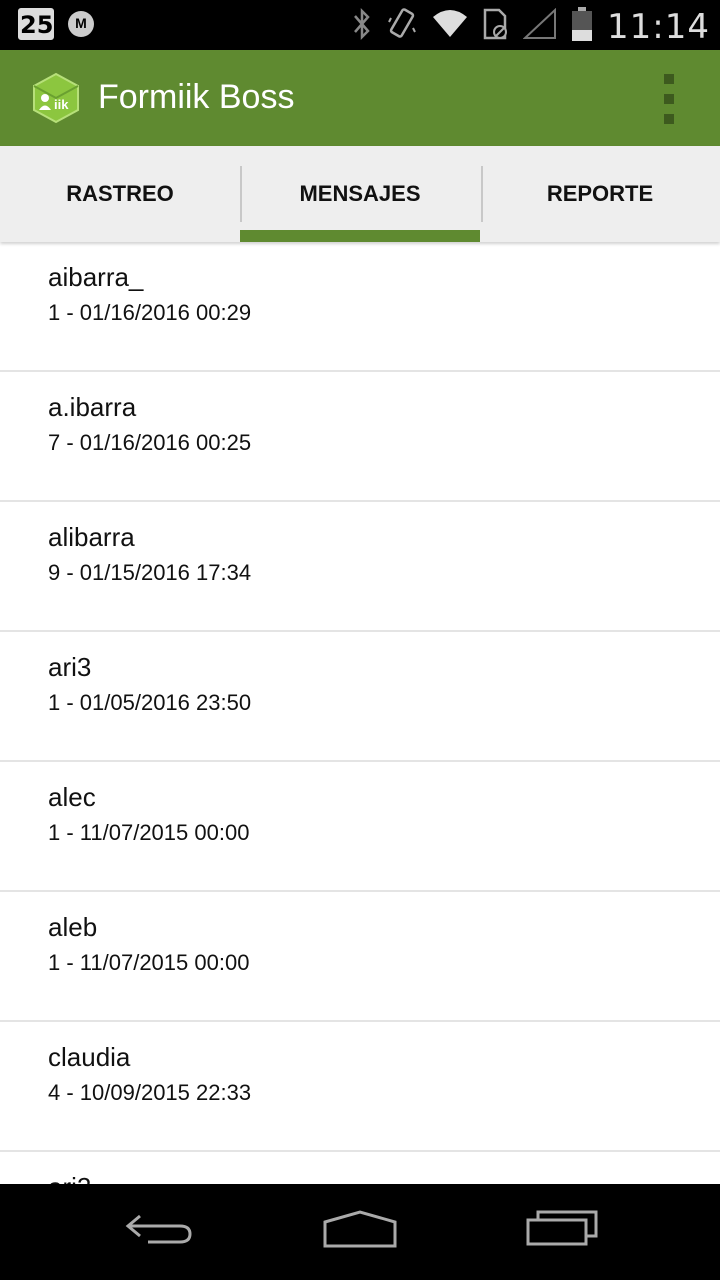 The width and height of the screenshot is (720, 1280). I want to click on list-item: aleb 1 - 11/07/2015 00:00, so click(360, 957).